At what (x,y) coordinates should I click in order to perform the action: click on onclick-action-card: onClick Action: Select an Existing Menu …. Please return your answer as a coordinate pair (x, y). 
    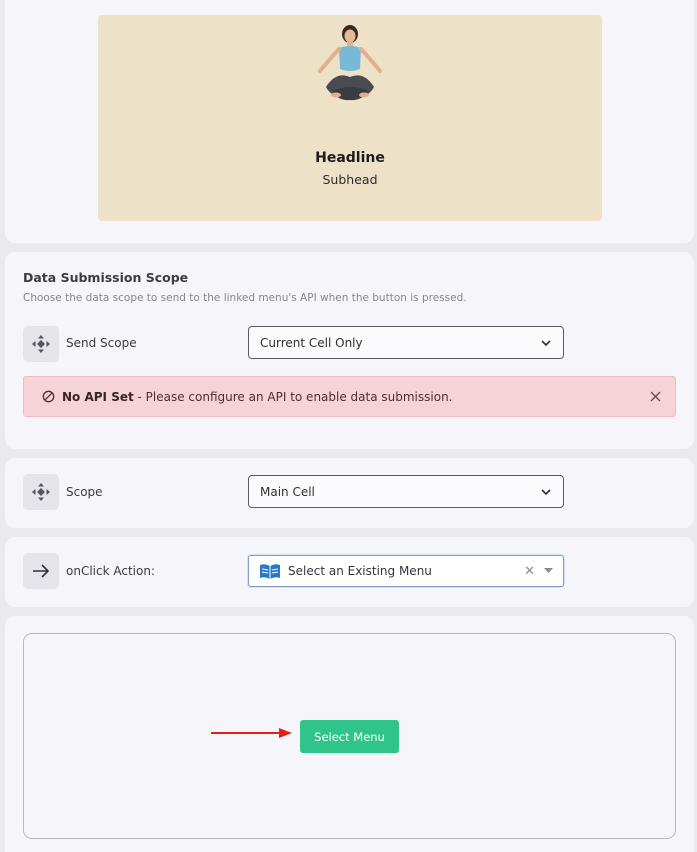
    Looking at the image, I should click on (349, 572).